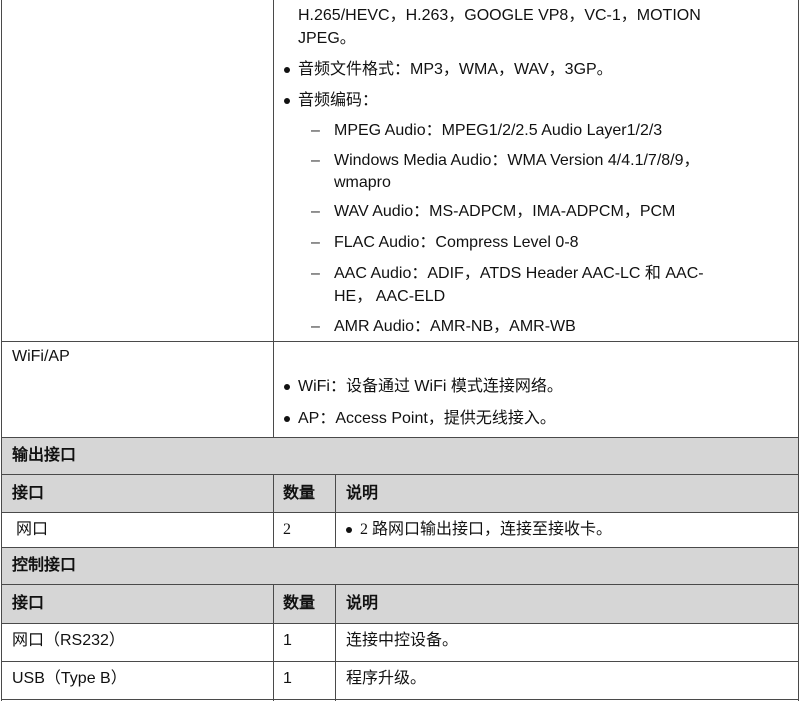 This screenshot has height=701, width=800. Describe the element at coordinates (400, 493) in the screenshot. I see `output-header-bg` at that location.